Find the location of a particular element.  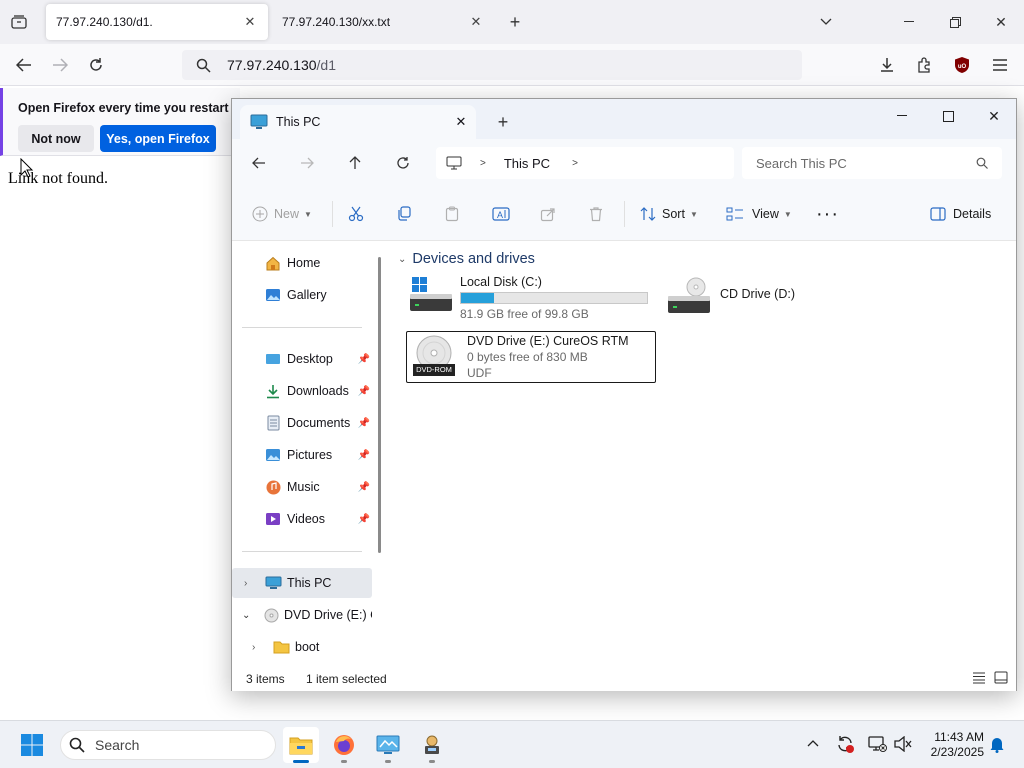

extensions-icon is located at coordinates (924, 65).